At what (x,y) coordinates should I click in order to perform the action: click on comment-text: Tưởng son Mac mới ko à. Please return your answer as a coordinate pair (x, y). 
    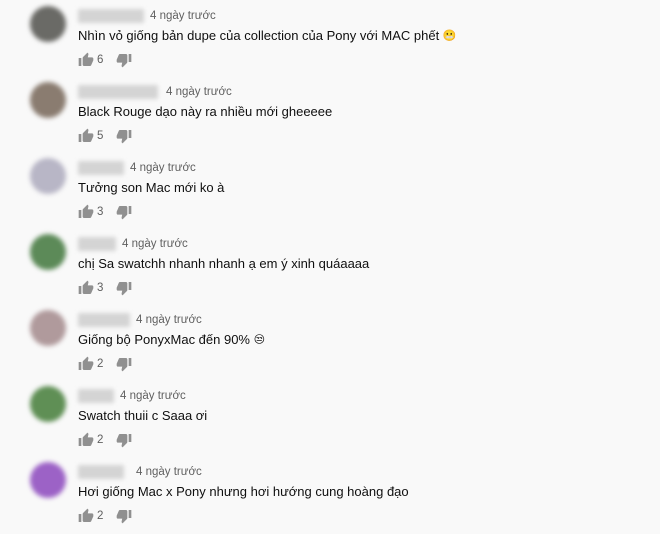
    Looking at the image, I should click on (151, 188).